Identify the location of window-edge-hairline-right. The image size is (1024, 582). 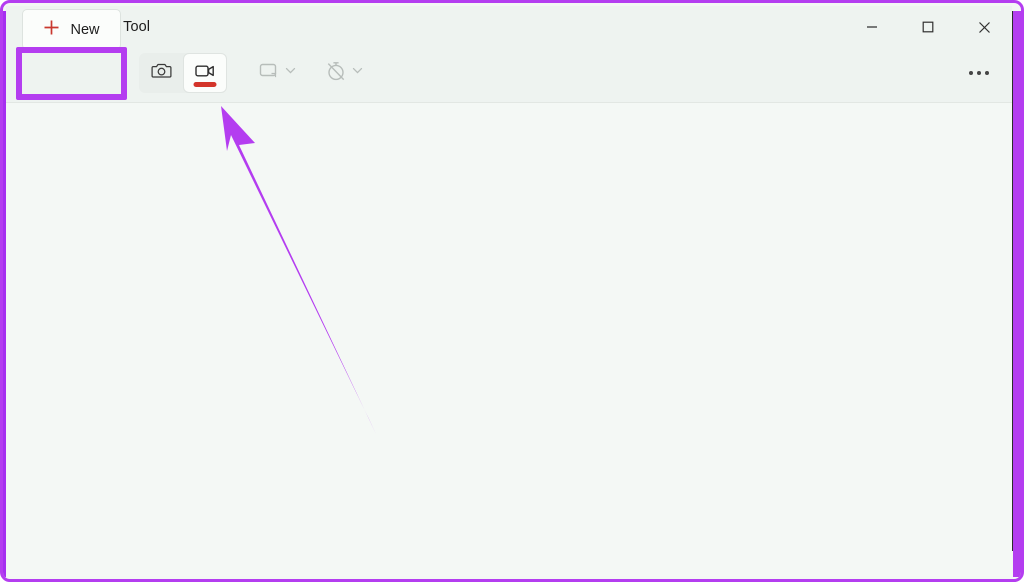
(1012, 281).